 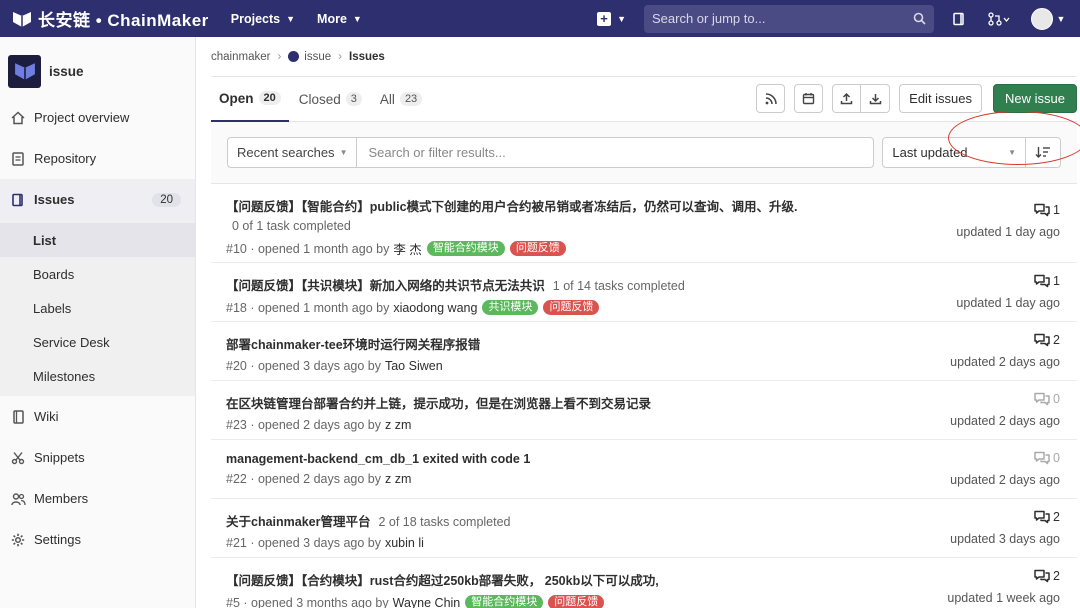 What do you see at coordinates (97, 308) in the screenshot?
I see `sidebar-subitem-labels: Labels` at bounding box center [97, 308].